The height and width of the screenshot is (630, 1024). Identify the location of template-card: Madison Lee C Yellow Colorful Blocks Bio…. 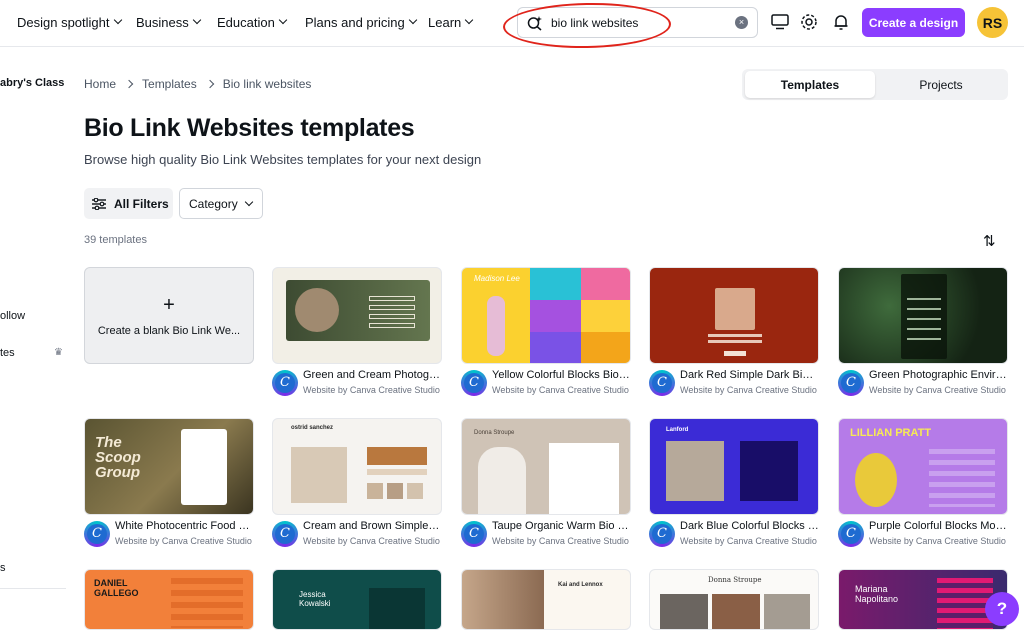
(546, 334).